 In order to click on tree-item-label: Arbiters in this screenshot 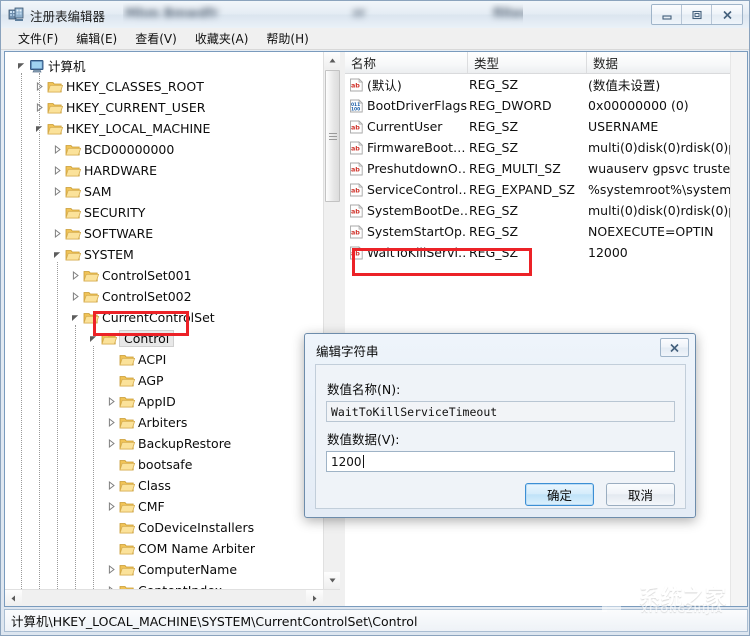, I will do `click(163, 422)`.